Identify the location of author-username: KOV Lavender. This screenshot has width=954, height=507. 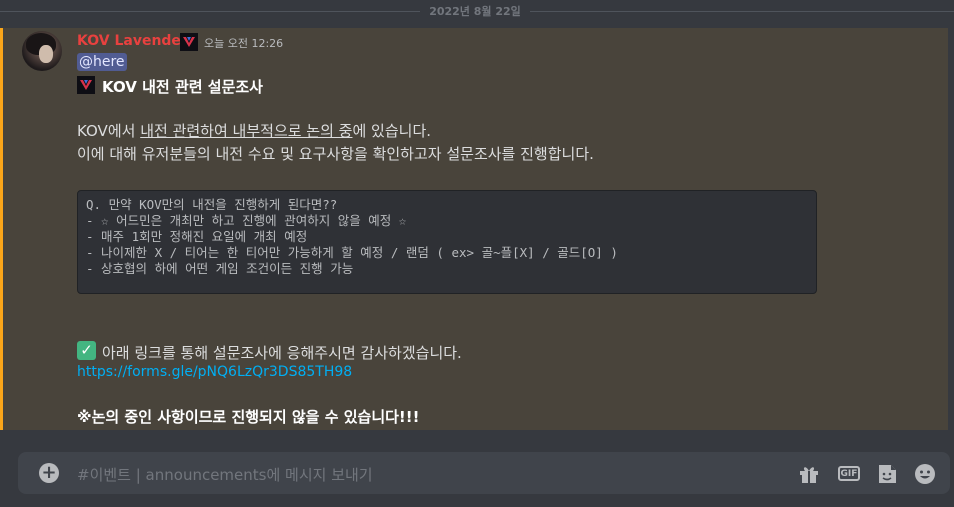
(132, 41).